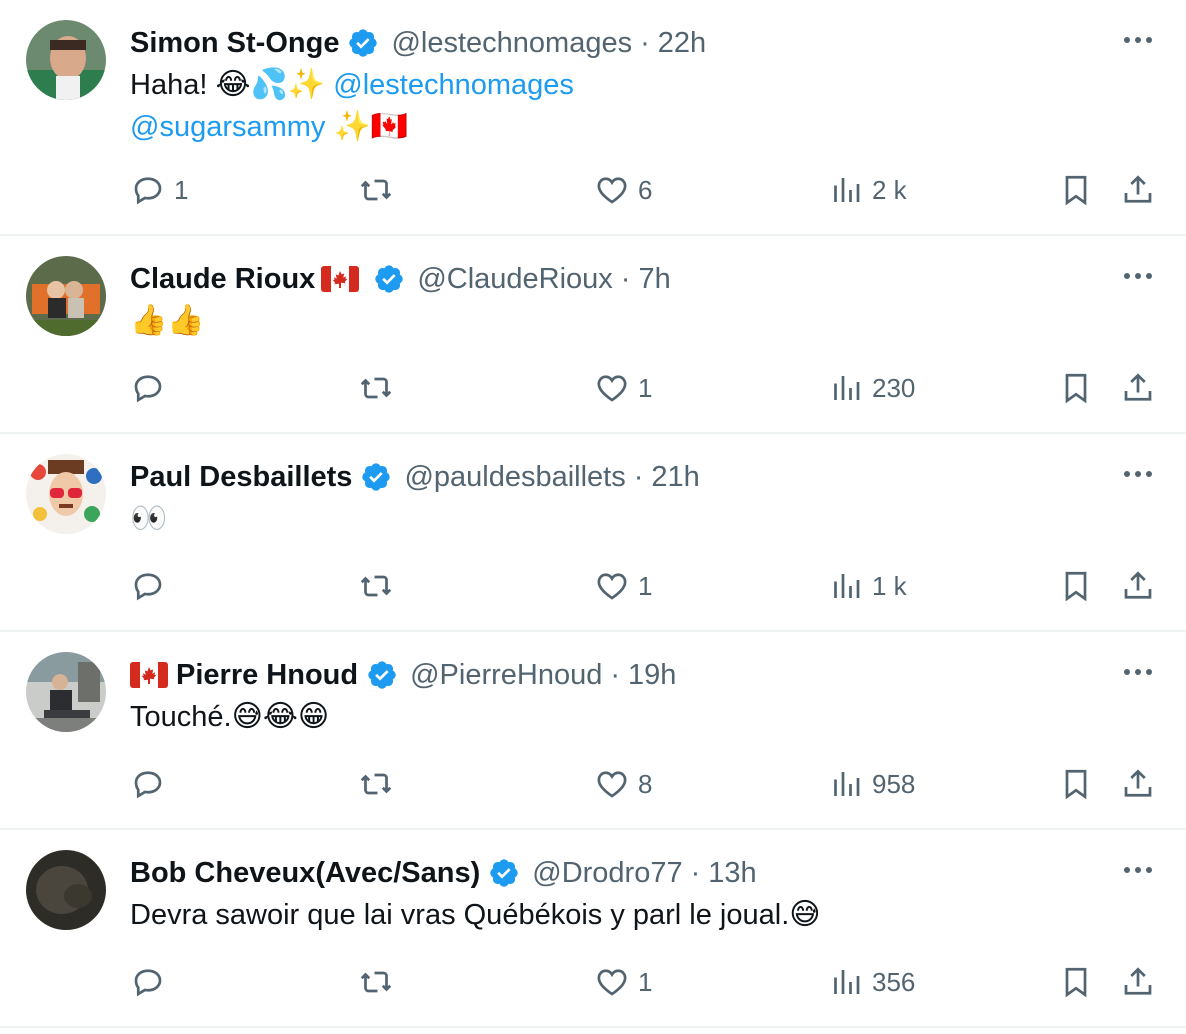  What do you see at coordinates (867, 190) in the screenshot?
I see `views-button: 2 k` at bounding box center [867, 190].